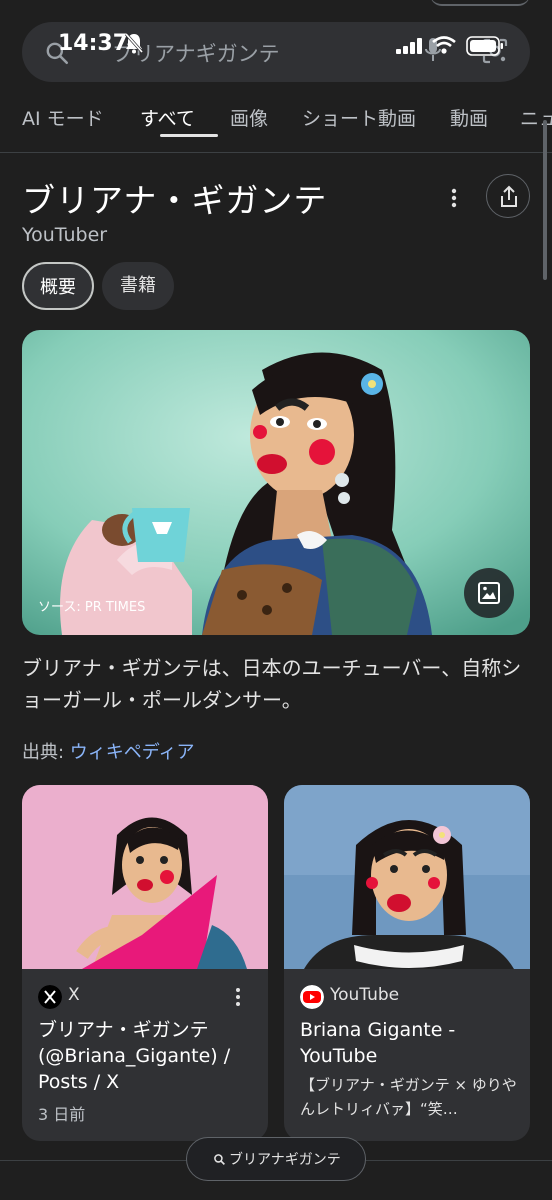 This screenshot has width=552, height=1200. What do you see at coordinates (138, 286) in the screenshot?
I see `chip-books: 書籍` at bounding box center [138, 286].